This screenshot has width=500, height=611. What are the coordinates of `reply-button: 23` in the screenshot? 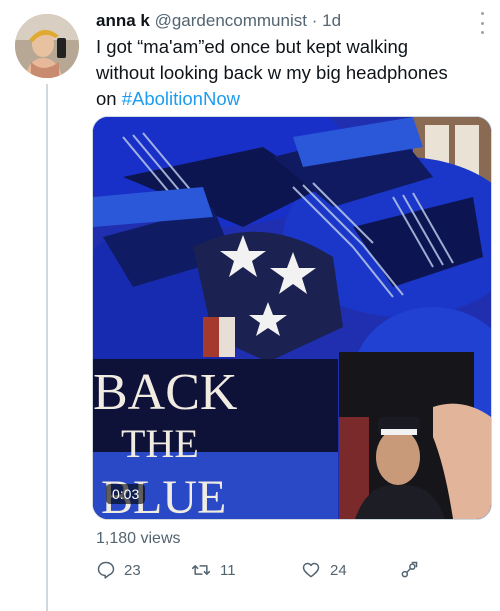 It's located at (118, 570).